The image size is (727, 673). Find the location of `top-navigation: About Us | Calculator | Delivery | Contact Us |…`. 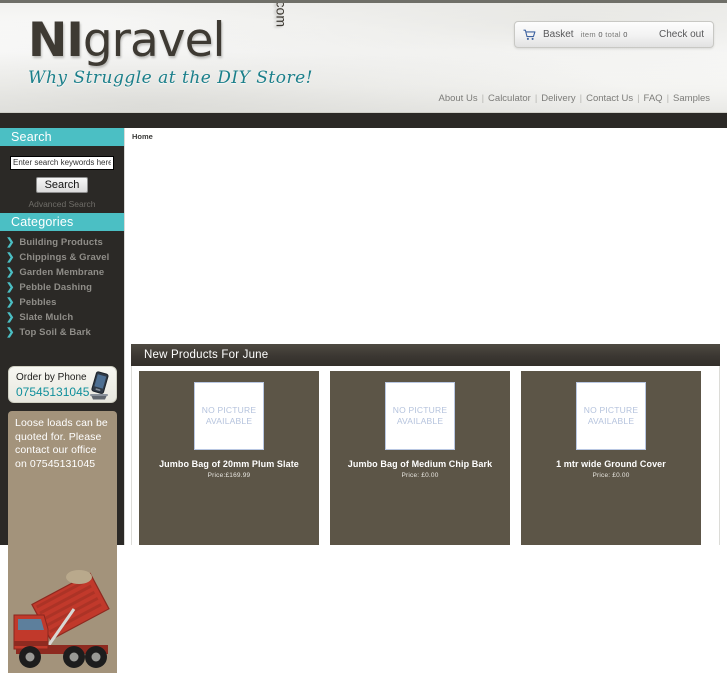

top-navigation: About Us | Calculator | Delivery | Contact Us |… is located at coordinates (575, 98).